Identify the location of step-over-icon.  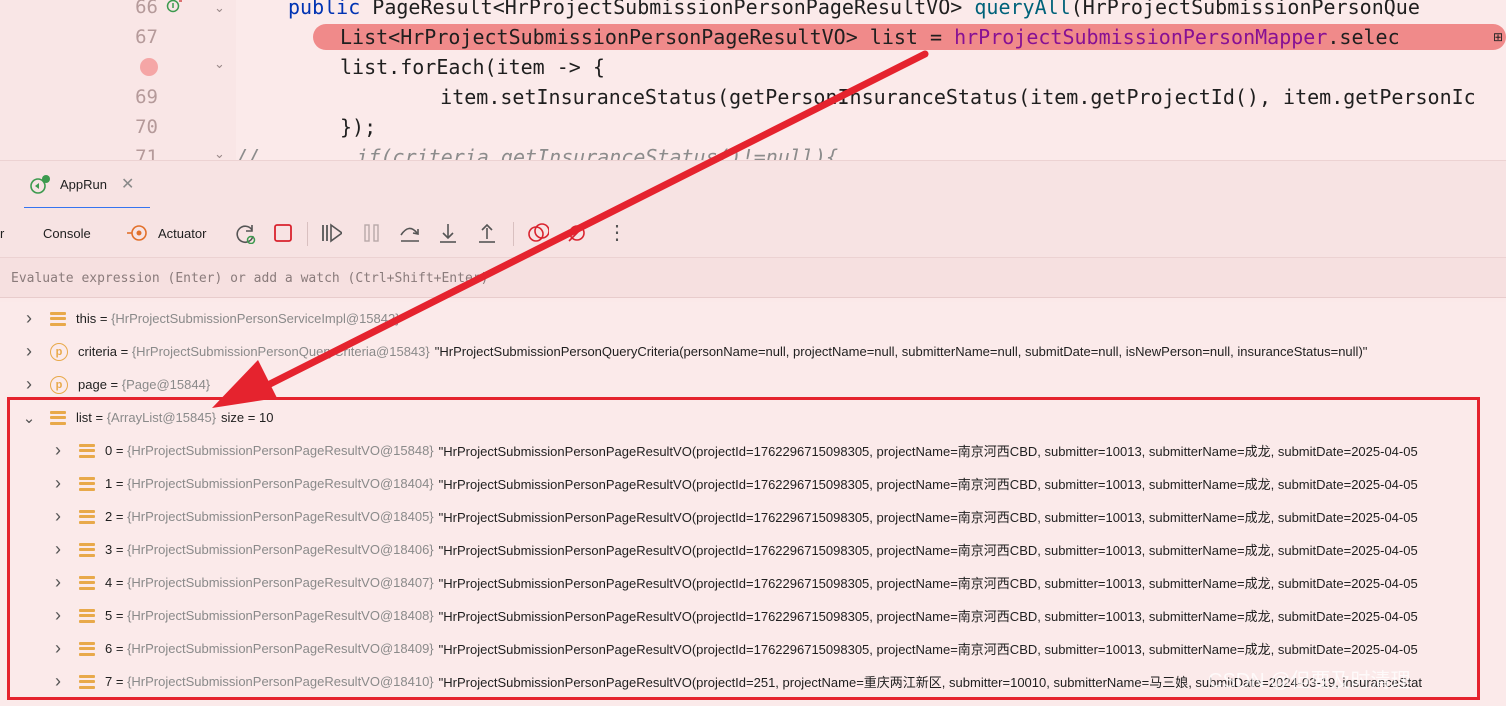
(409, 234).